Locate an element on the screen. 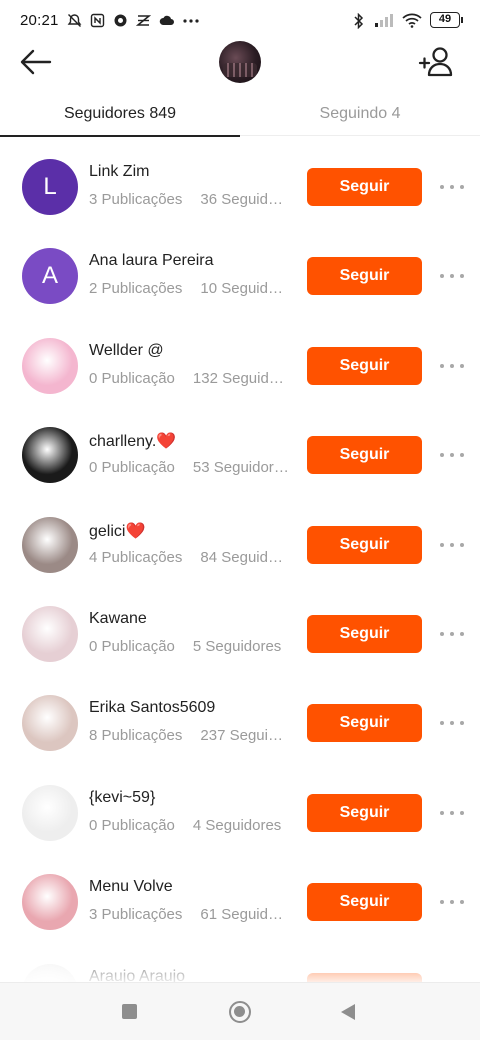  user-stats: 0 Publicação 4 Seguidores is located at coordinates (189, 825).